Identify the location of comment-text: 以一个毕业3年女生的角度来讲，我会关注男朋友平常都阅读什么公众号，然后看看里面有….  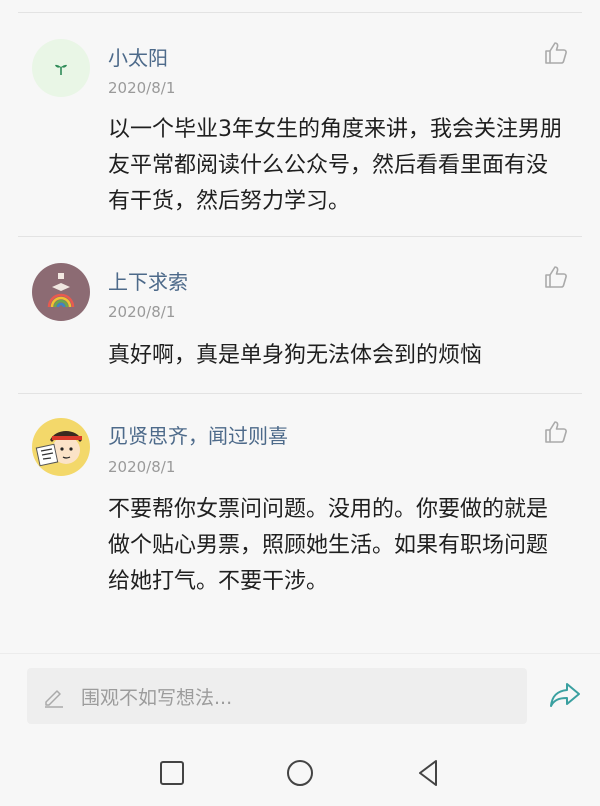
(335, 165).